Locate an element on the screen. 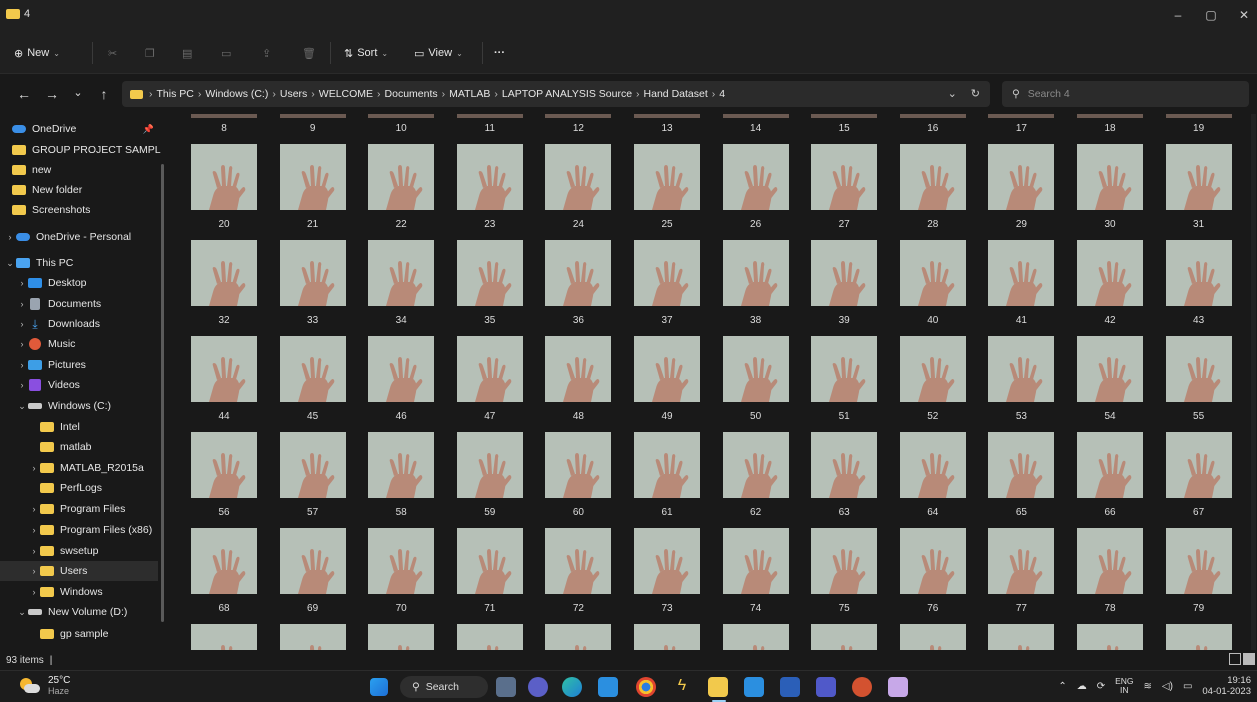 Image resolution: width=1257 pixels, height=702 pixels. rename-button: ▭ is located at coordinates (226, 53).